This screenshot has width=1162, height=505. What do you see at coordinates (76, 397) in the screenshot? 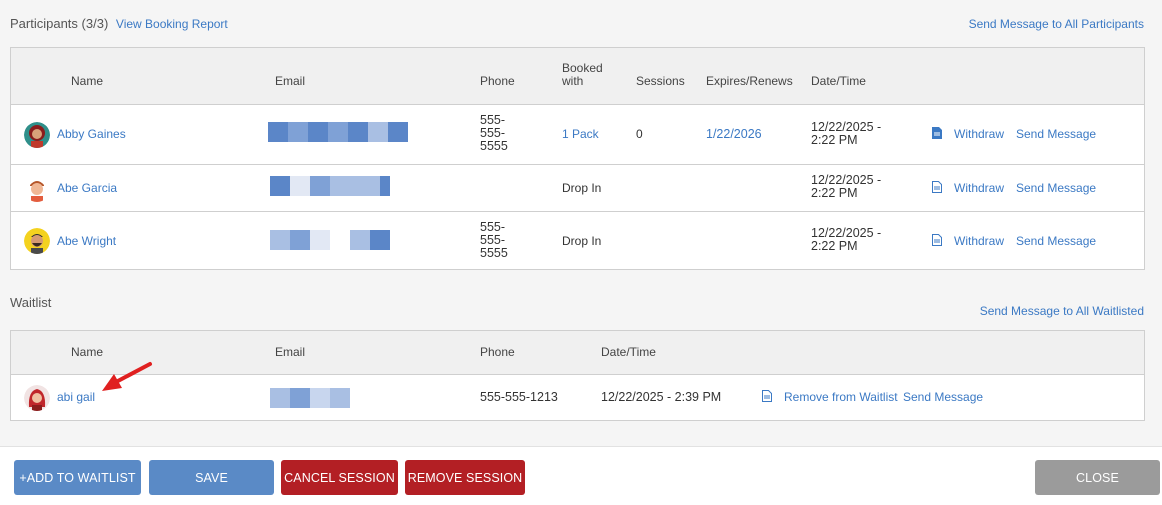
I see `waitlist-name-link: abi gail` at bounding box center [76, 397].